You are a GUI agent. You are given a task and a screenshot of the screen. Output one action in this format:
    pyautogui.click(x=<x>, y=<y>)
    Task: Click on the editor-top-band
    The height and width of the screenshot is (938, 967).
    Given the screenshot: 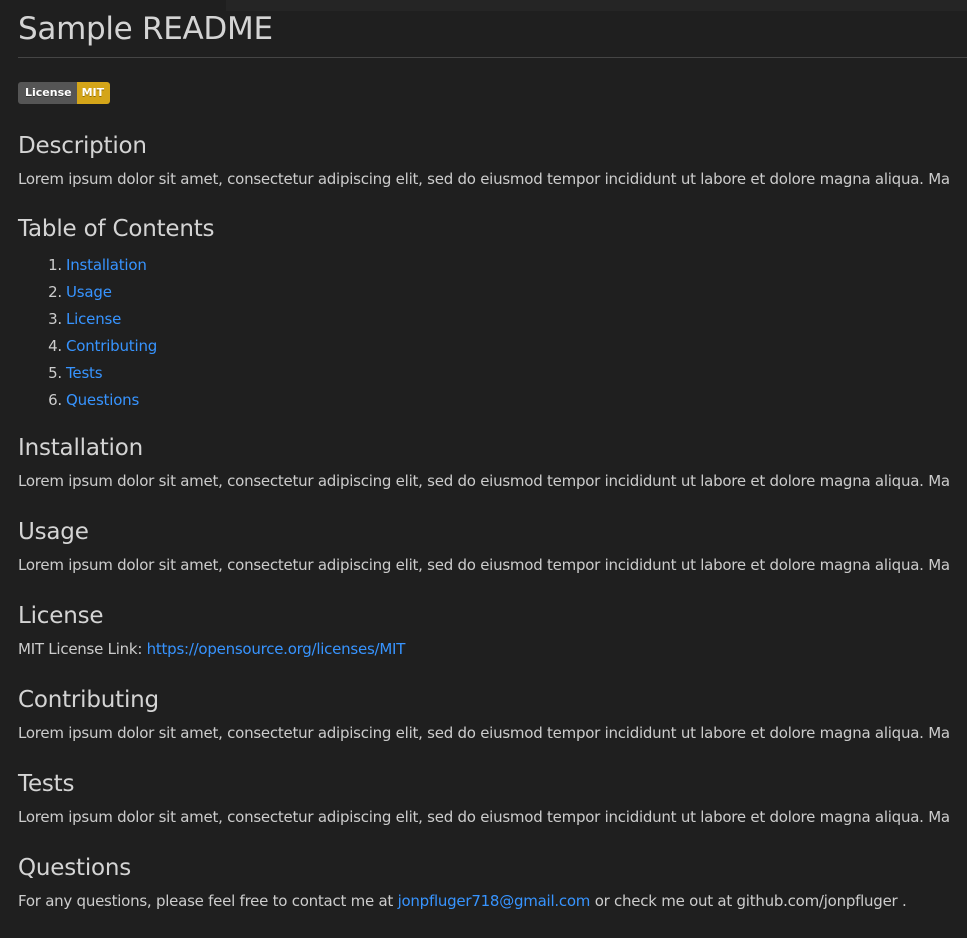 What is the action you would take?
    pyautogui.click(x=596, y=5)
    